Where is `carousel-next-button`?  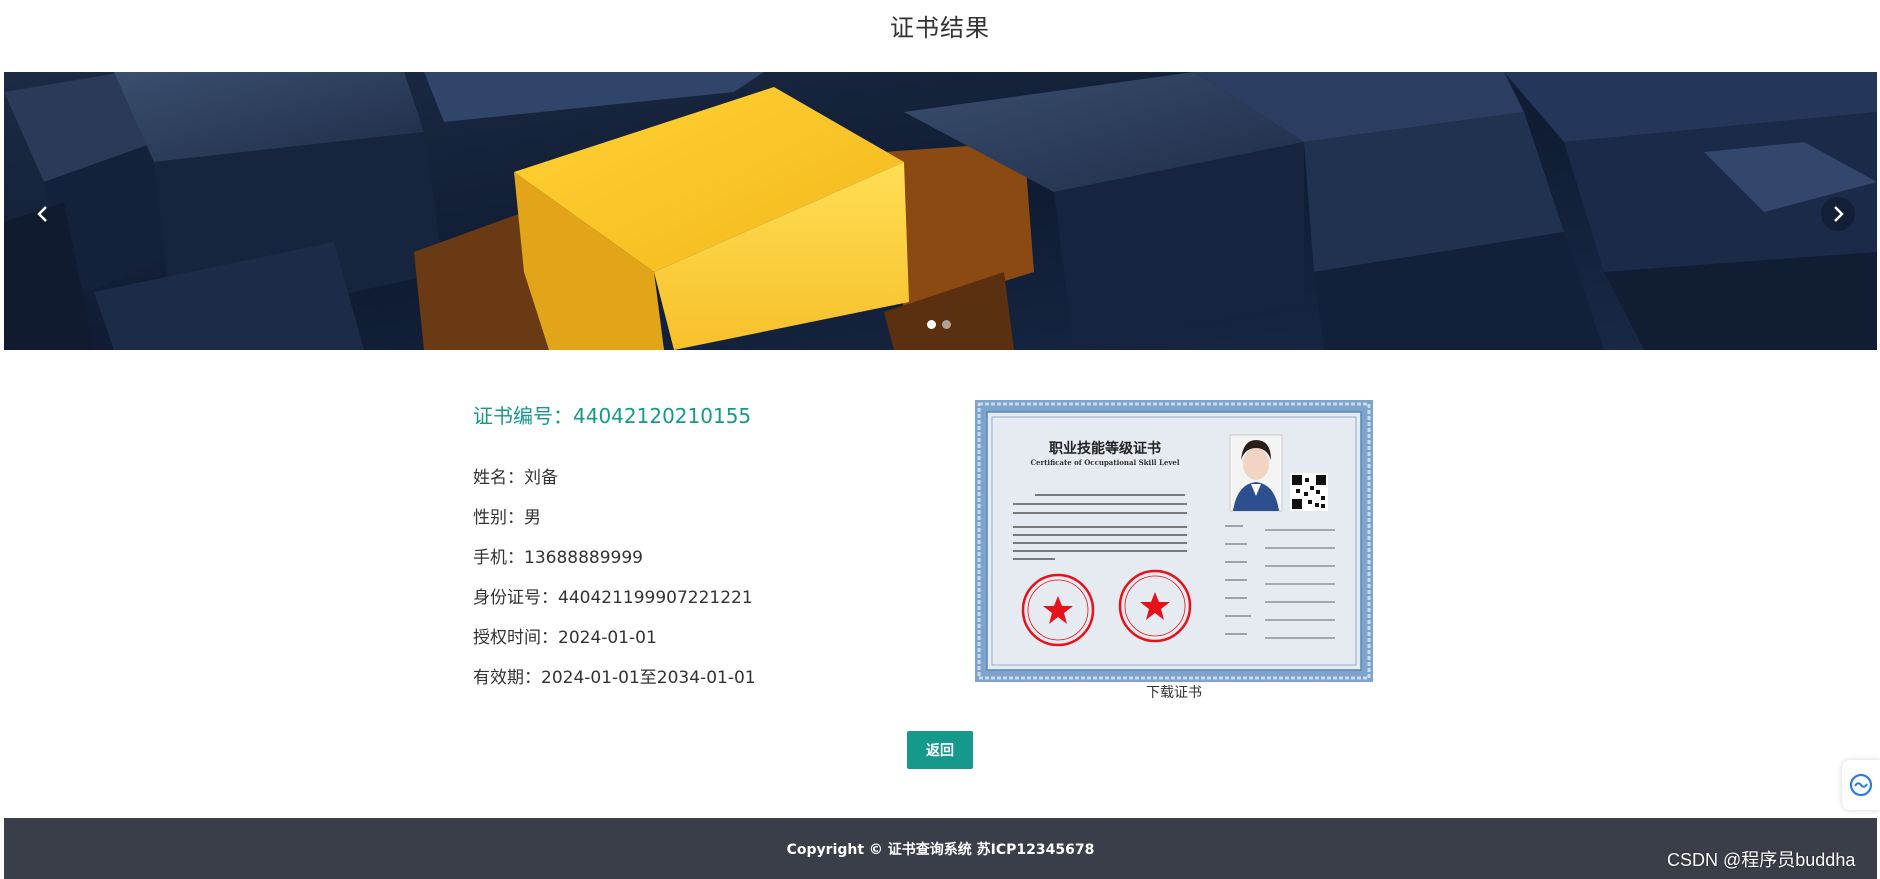
carousel-next-button is located at coordinates (1838, 214).